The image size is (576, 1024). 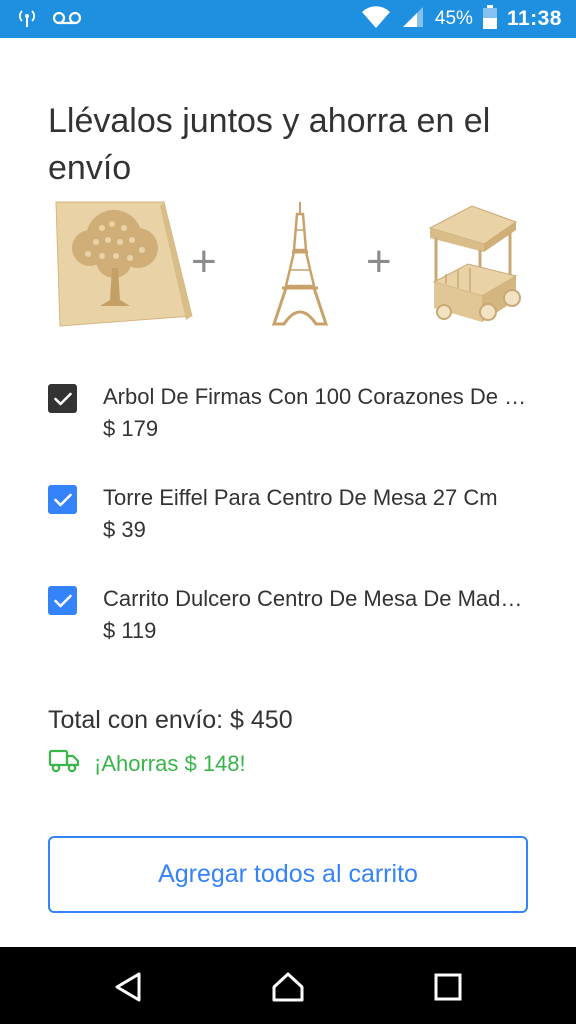 I want to click on item-price: $ 179, so click(x=131, y=428).